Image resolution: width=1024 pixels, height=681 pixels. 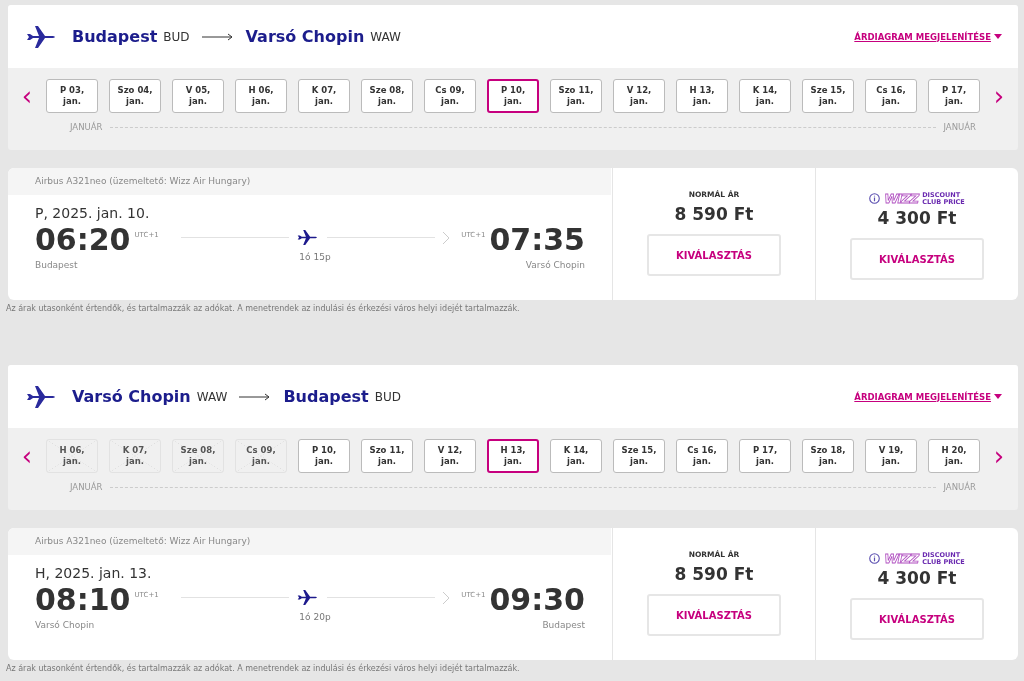 What do you see at coordinates (65, 625) in the screenshot?
I see `departure-city: Varsó Chopin` at bounding box center [65, 625].